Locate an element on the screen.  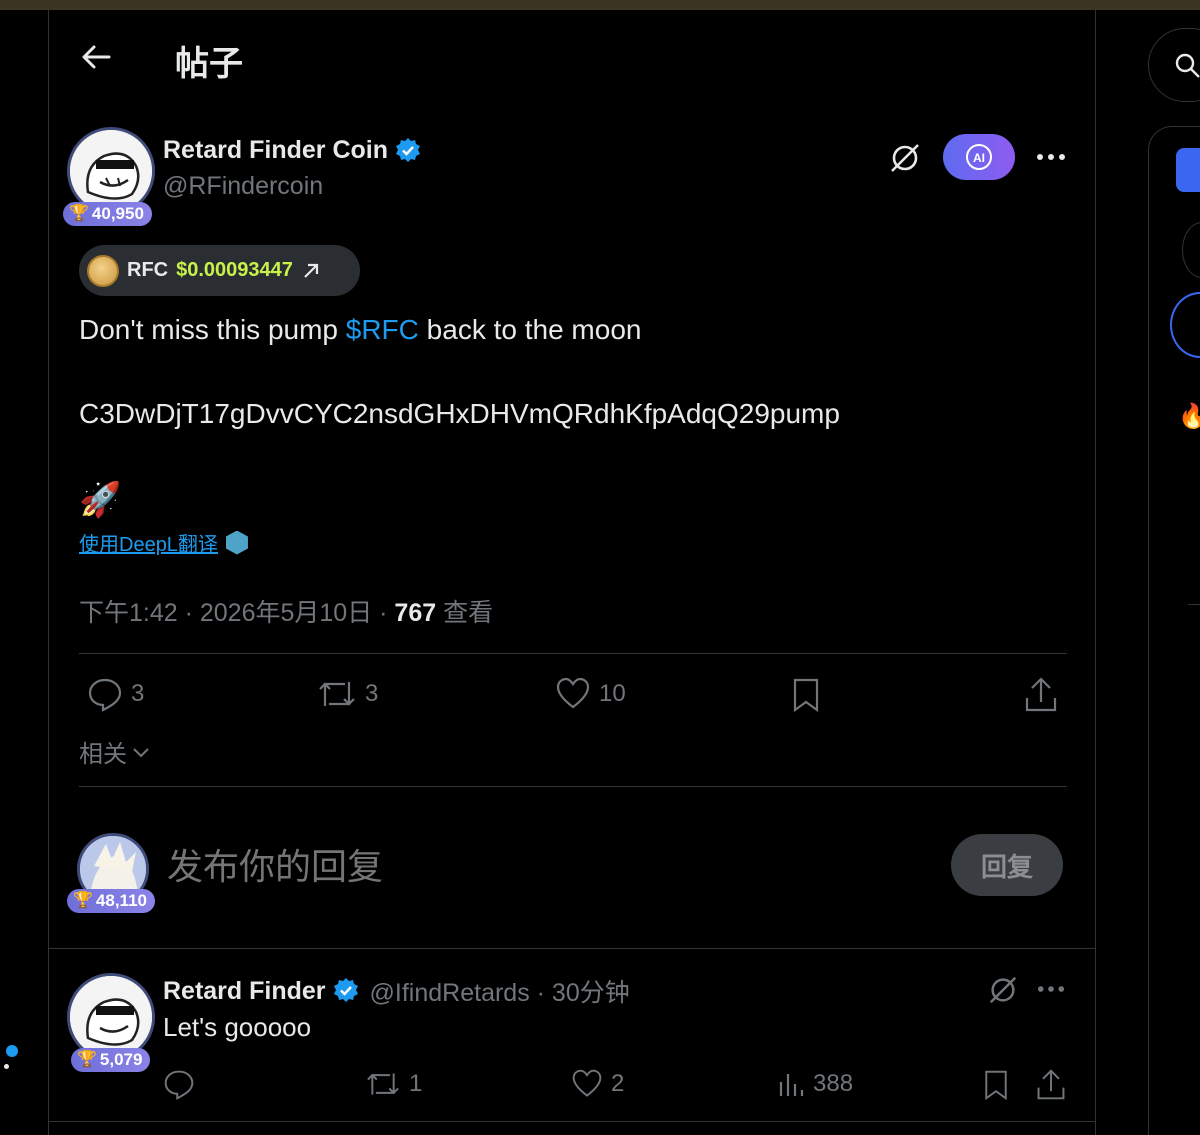
user-score-badge: 🏆 48,110 is located at coordinates (111, 901).